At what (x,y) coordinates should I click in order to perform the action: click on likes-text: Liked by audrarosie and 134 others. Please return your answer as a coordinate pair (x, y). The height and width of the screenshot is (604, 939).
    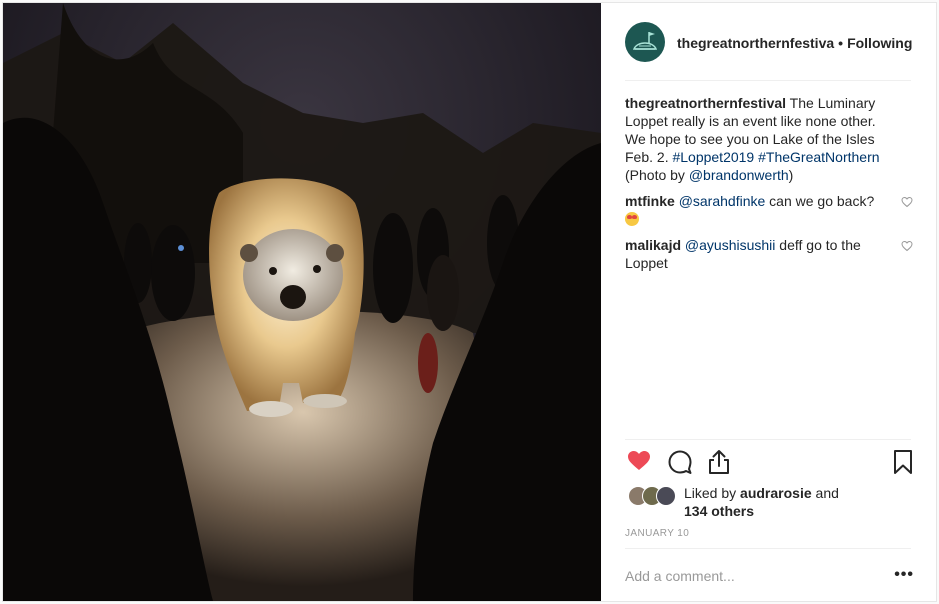
    Looking at the image, I should click on (761, 502).